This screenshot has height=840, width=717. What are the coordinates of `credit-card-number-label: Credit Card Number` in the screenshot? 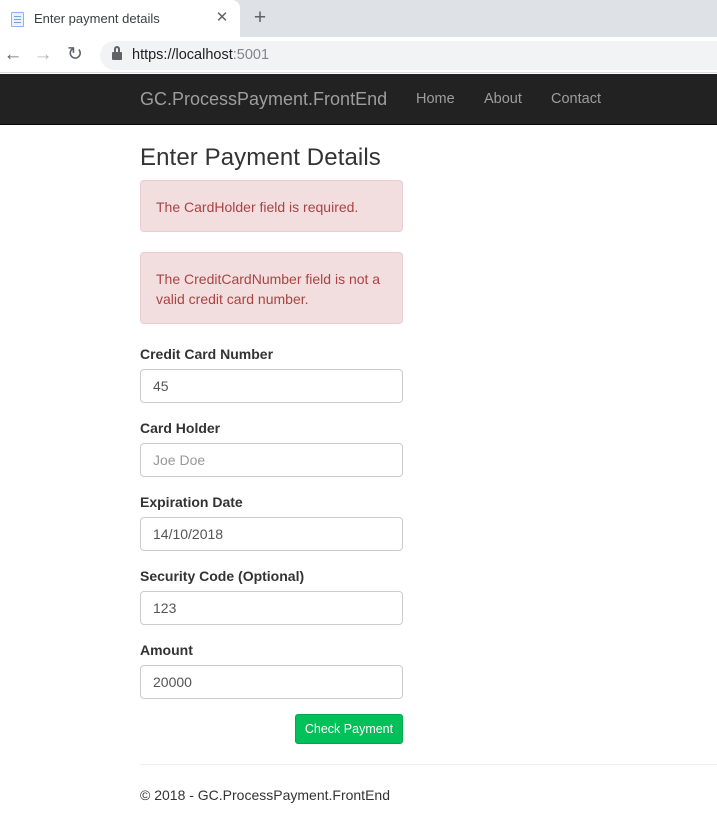 It's located at (207, 354).